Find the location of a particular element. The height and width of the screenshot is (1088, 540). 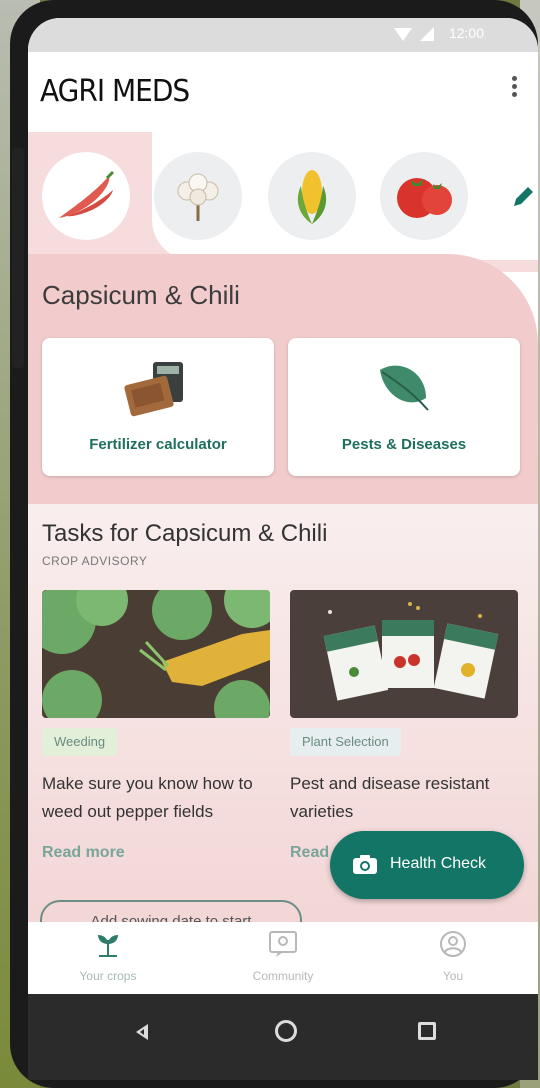

home-icon is located at coordinates (286, 1031).